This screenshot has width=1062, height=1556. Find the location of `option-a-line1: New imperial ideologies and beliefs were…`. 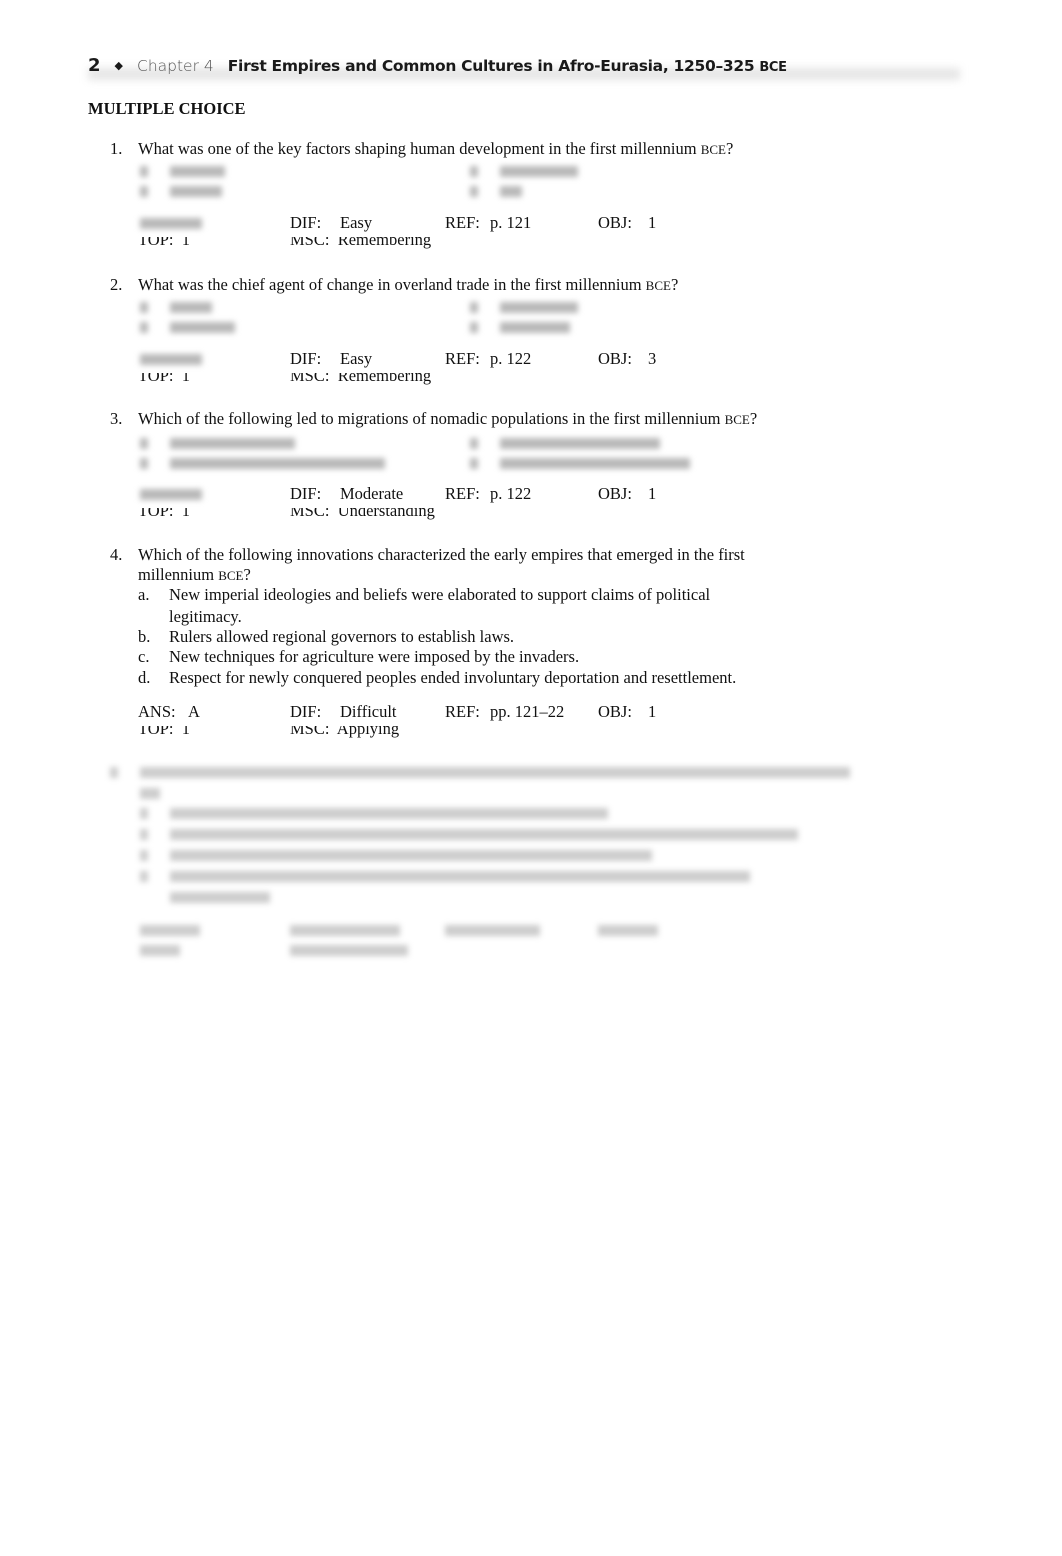

option-a-line1: New imperial ideologies and beliefs were… is located at coordinates (440, 594).